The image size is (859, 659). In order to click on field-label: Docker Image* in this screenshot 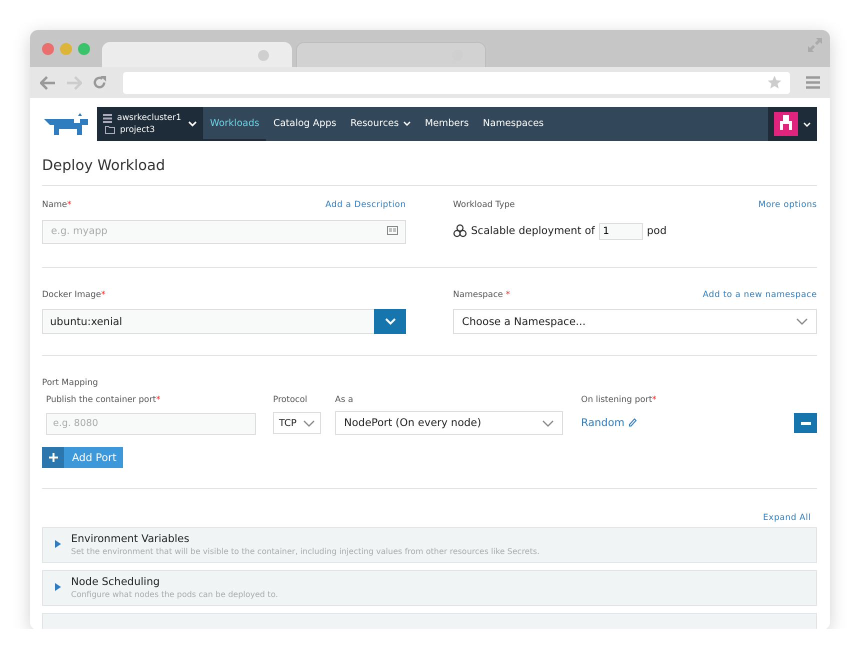, I will do `click(74, 295)`.